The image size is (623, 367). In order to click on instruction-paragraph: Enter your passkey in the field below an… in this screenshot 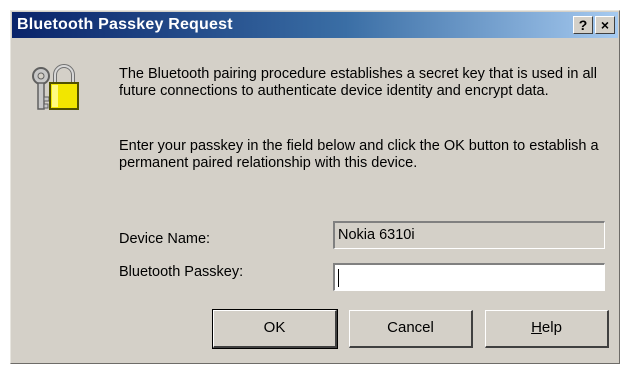, I will do `click(359, 154)`.